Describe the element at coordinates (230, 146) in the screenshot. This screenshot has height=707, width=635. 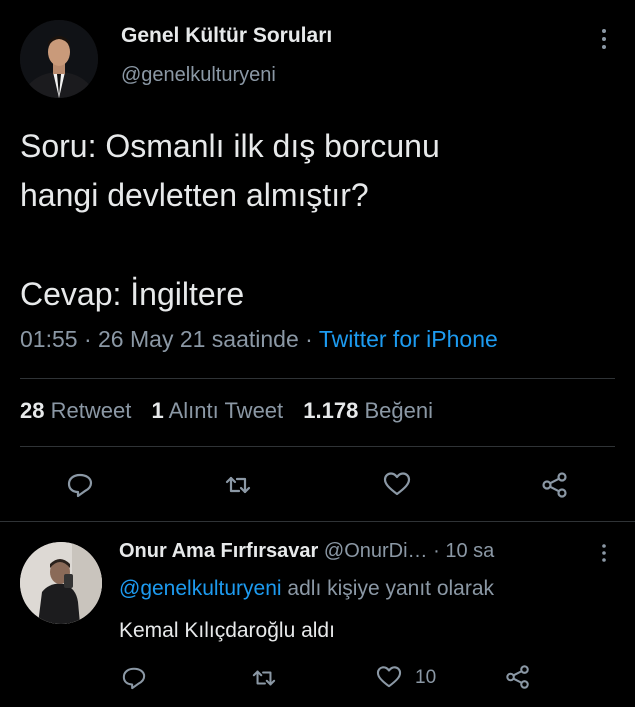
I see `tweet-text-line: Soru: Osmanlı ilk dış borcunu` at that location.